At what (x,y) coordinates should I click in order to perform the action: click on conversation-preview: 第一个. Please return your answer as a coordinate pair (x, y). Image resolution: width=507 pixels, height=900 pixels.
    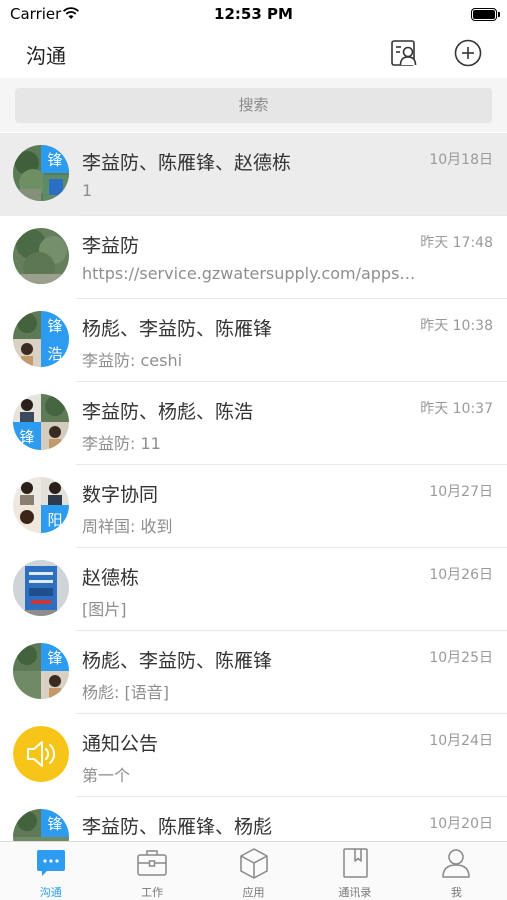
    Looking at the image, I should click on (106, 775).